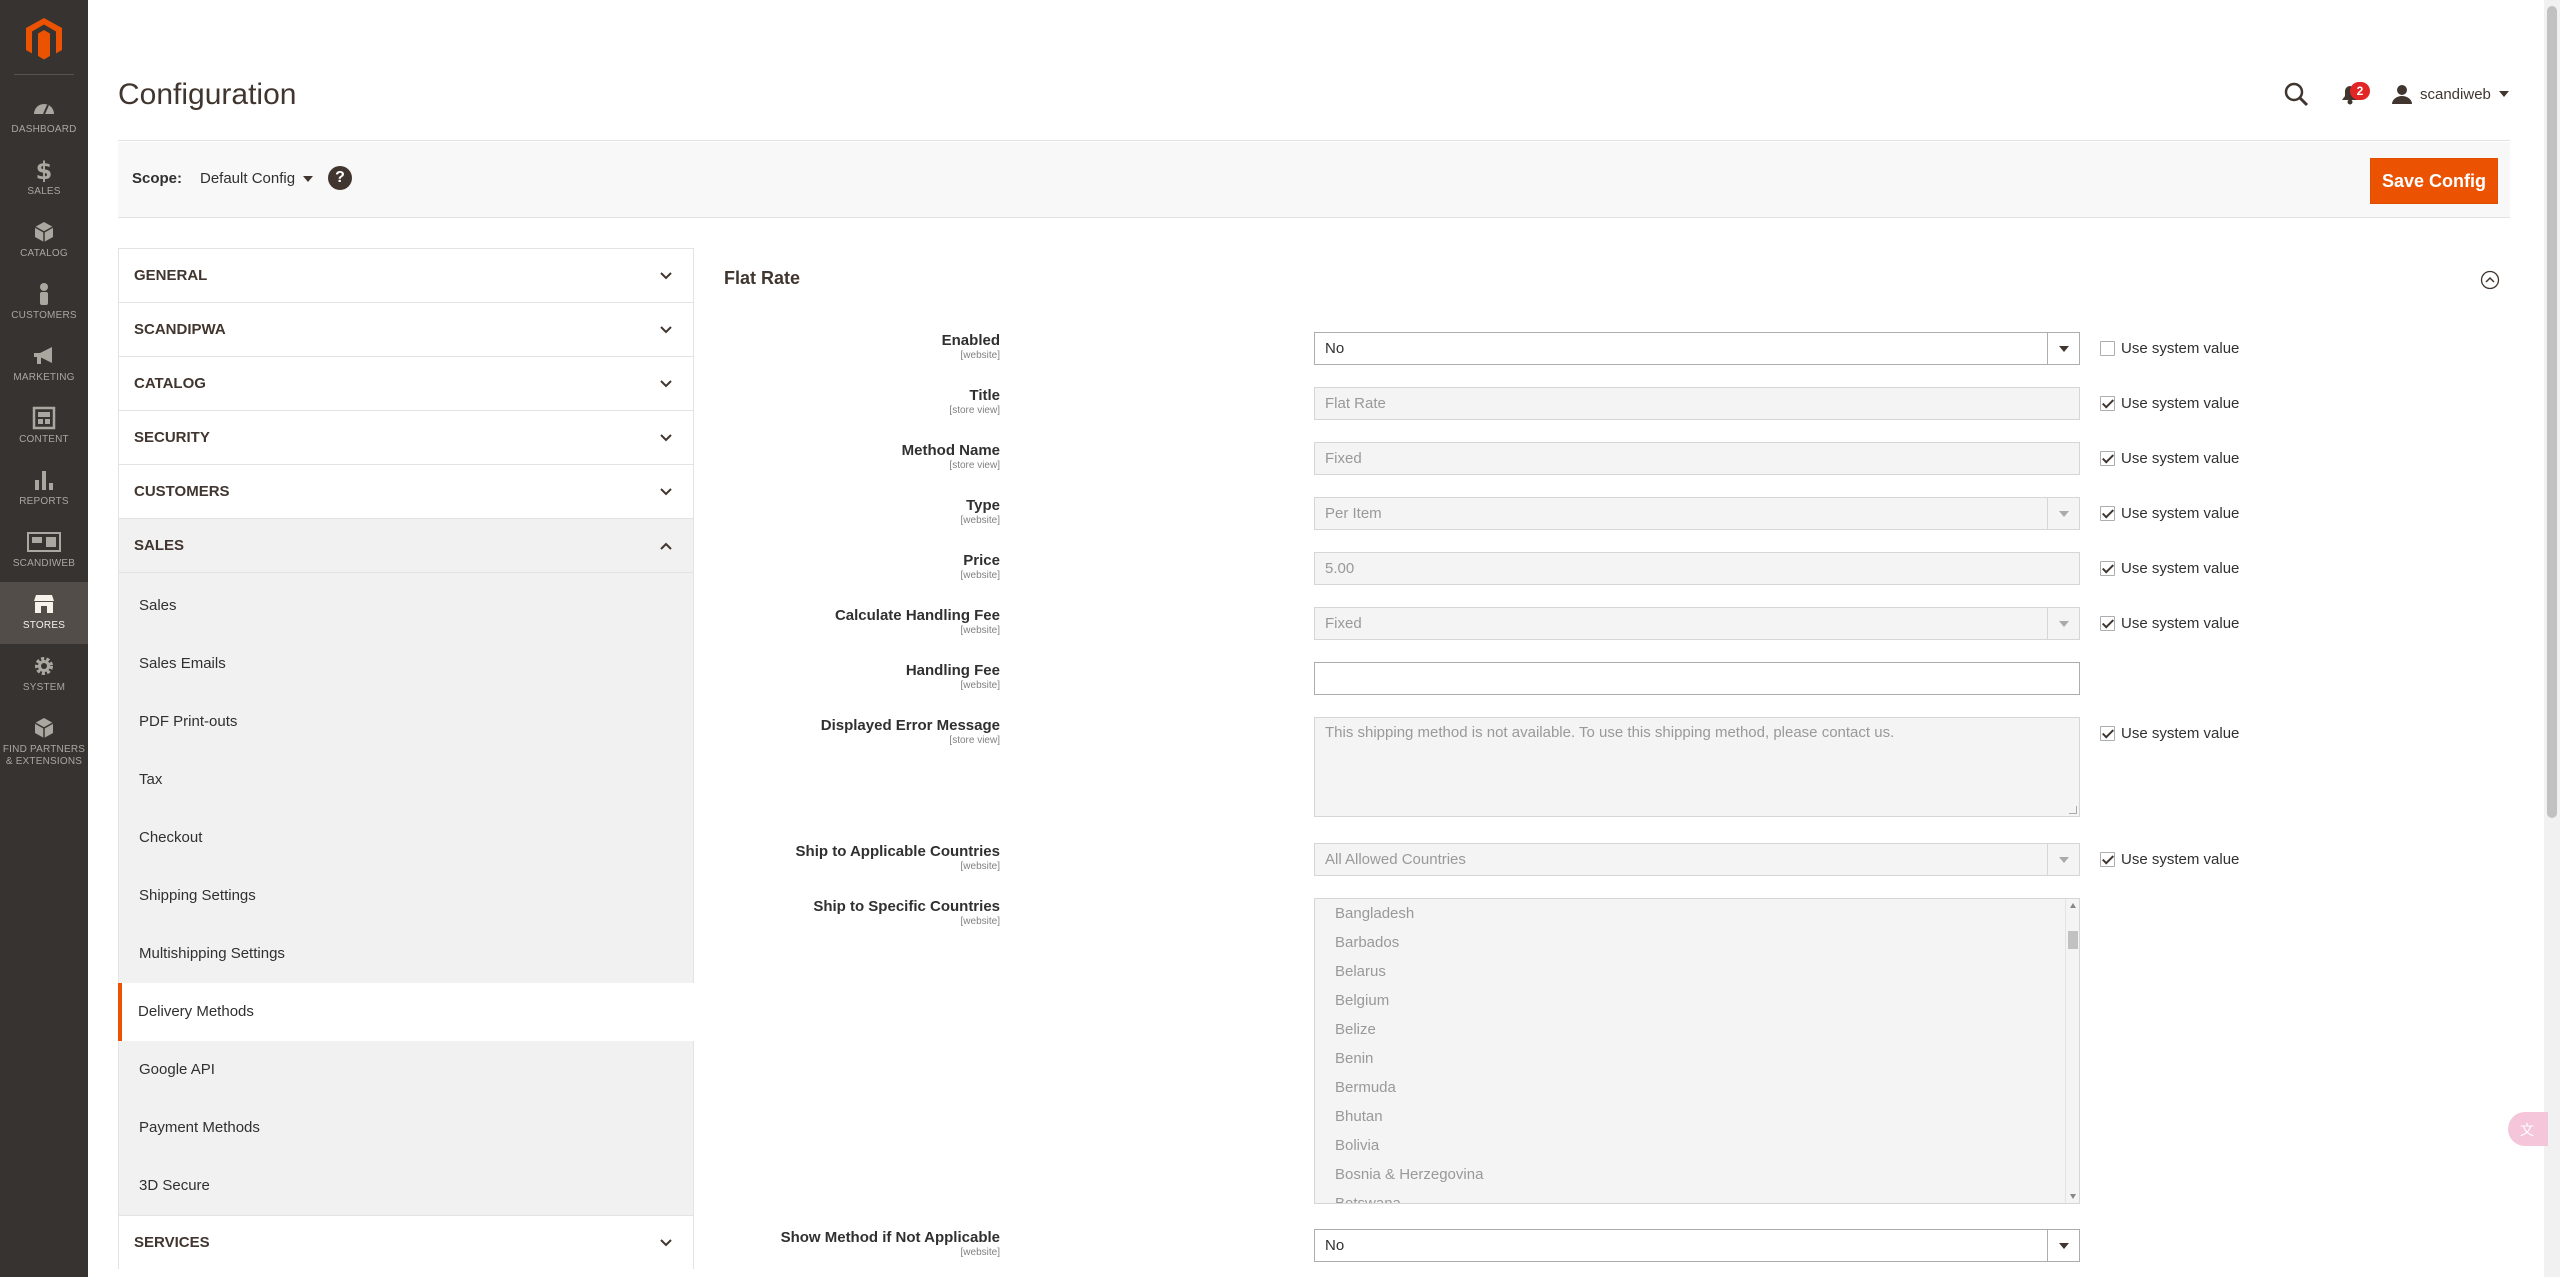 The image size is (2560, 1277). Describe the element at coordinates (762, 278) in the screenshot. I see `section-title-flat-rate: Flat Rate` at that location.